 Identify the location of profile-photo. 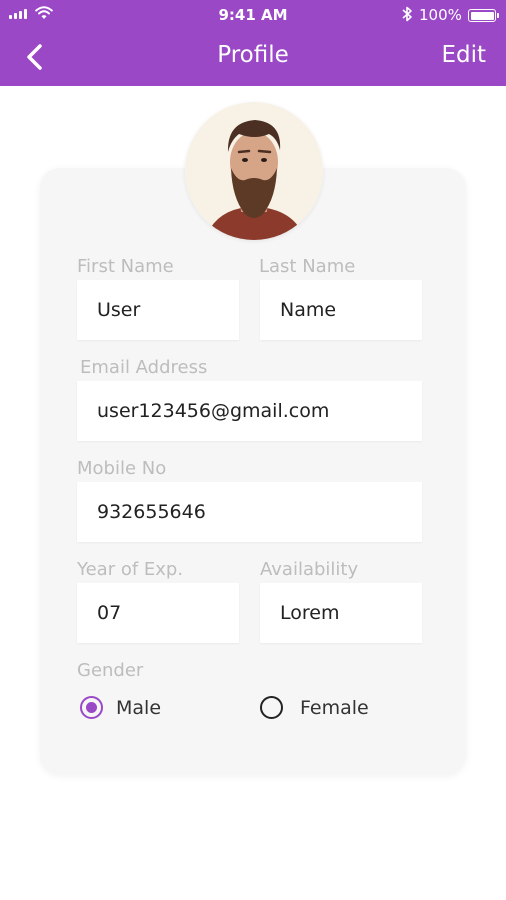
(254, 171).